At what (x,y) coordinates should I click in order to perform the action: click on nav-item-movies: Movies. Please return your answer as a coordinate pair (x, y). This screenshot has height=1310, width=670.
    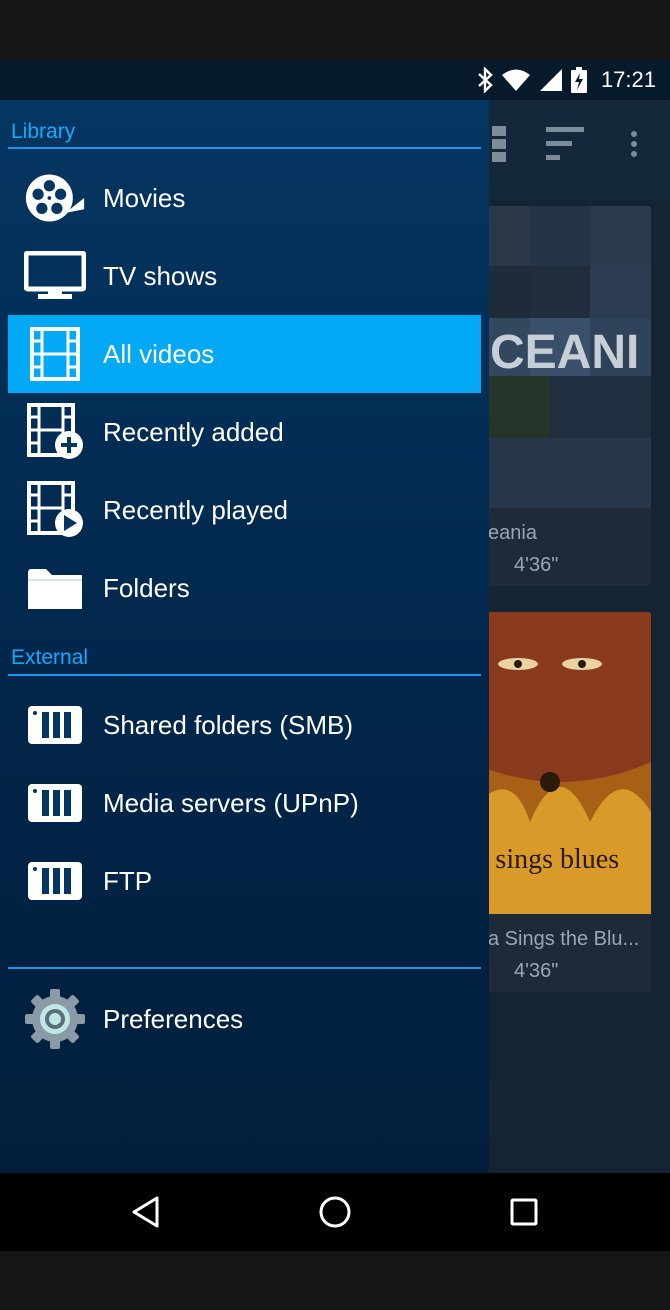
    Looking at the image, I should click on (244, 198).